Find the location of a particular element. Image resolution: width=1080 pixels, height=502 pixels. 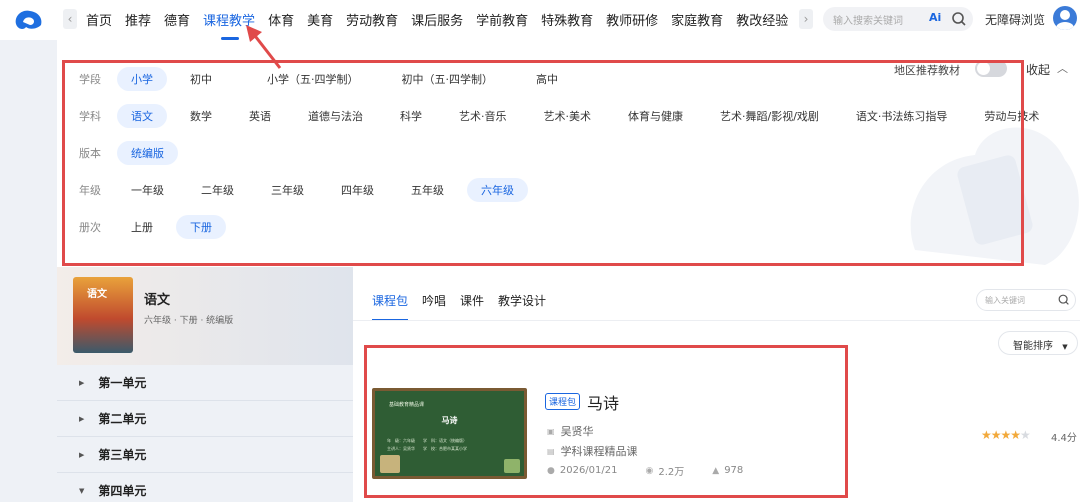

course-rating: 4.4分 is located at coordinates (1064, 438).